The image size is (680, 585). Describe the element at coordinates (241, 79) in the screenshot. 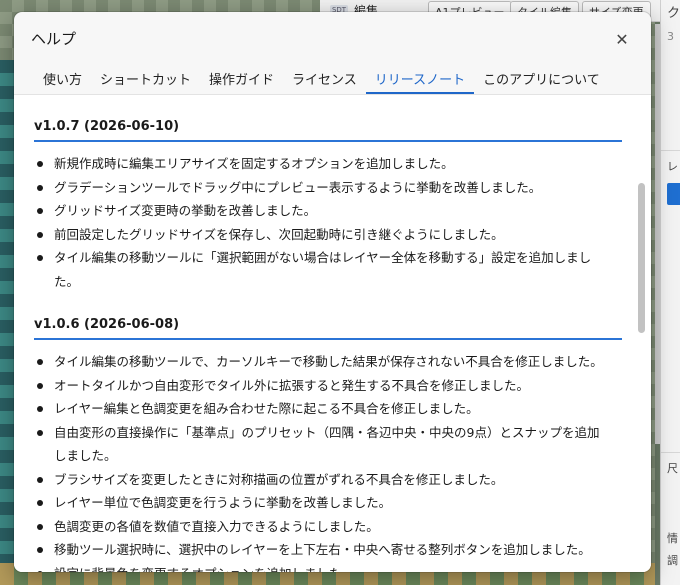

I see `tab-operation-guide: 操作ガイド` at that location.